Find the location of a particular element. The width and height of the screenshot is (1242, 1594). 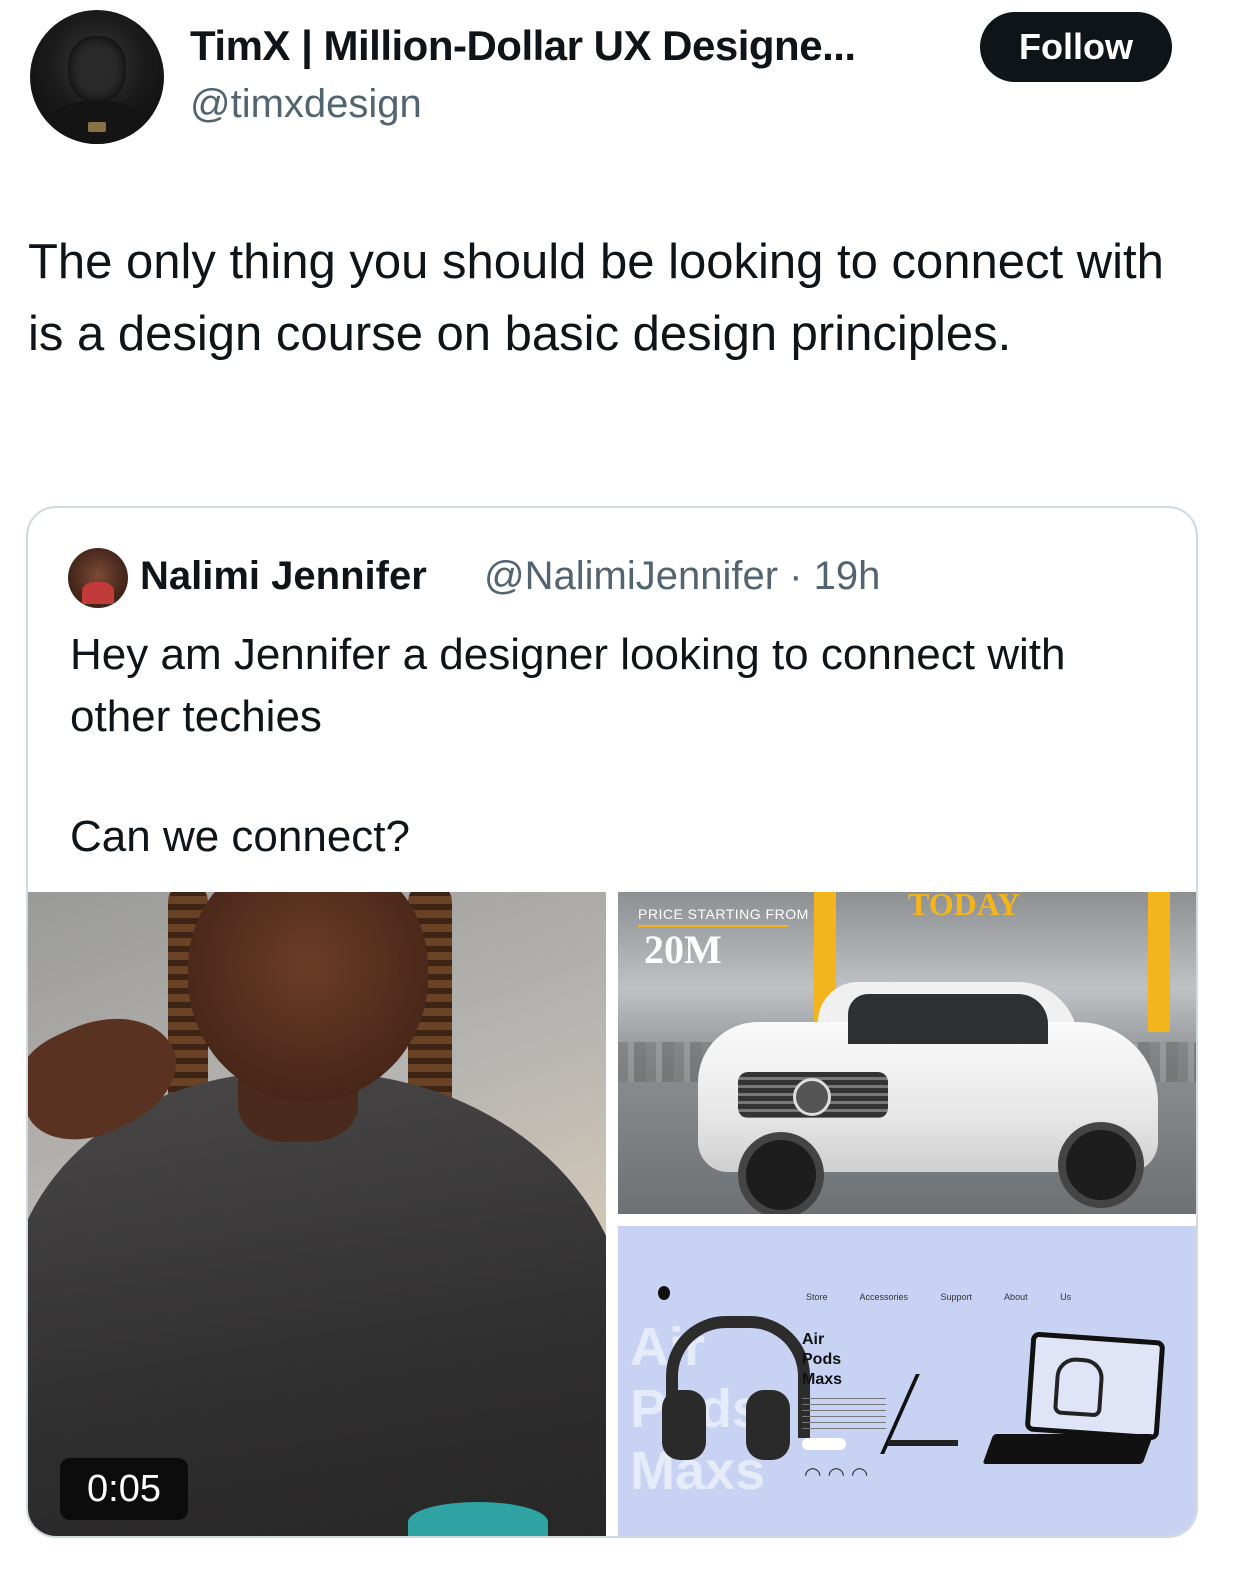

video-duration-badge: 0:05 is located at coordinates (124, 1489).